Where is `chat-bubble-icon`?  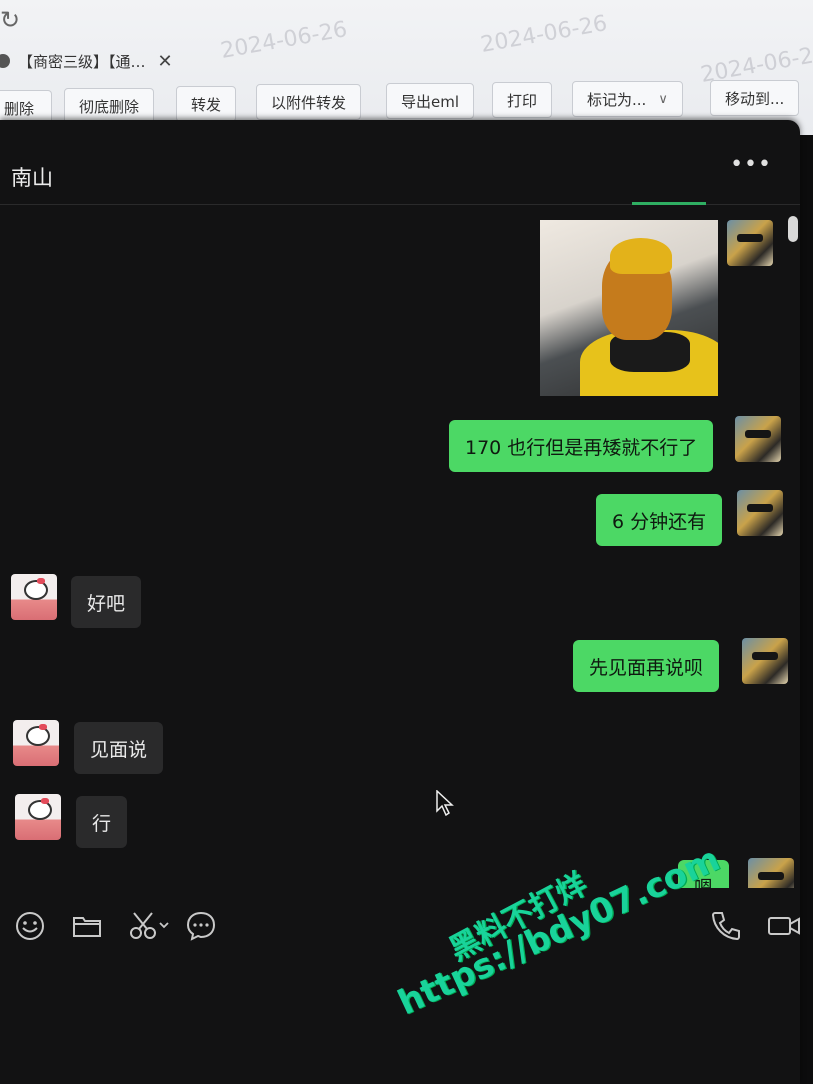
chat-bubble-icon is located at coordinates (201, 926).